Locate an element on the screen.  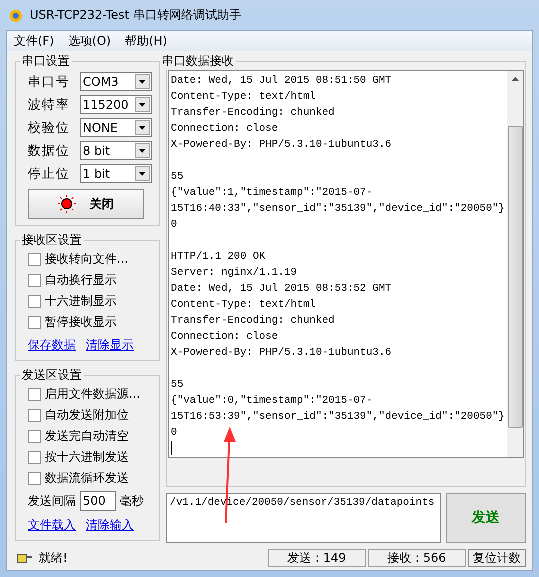
field-label: 停止位 is located at coordinates (49, 174).